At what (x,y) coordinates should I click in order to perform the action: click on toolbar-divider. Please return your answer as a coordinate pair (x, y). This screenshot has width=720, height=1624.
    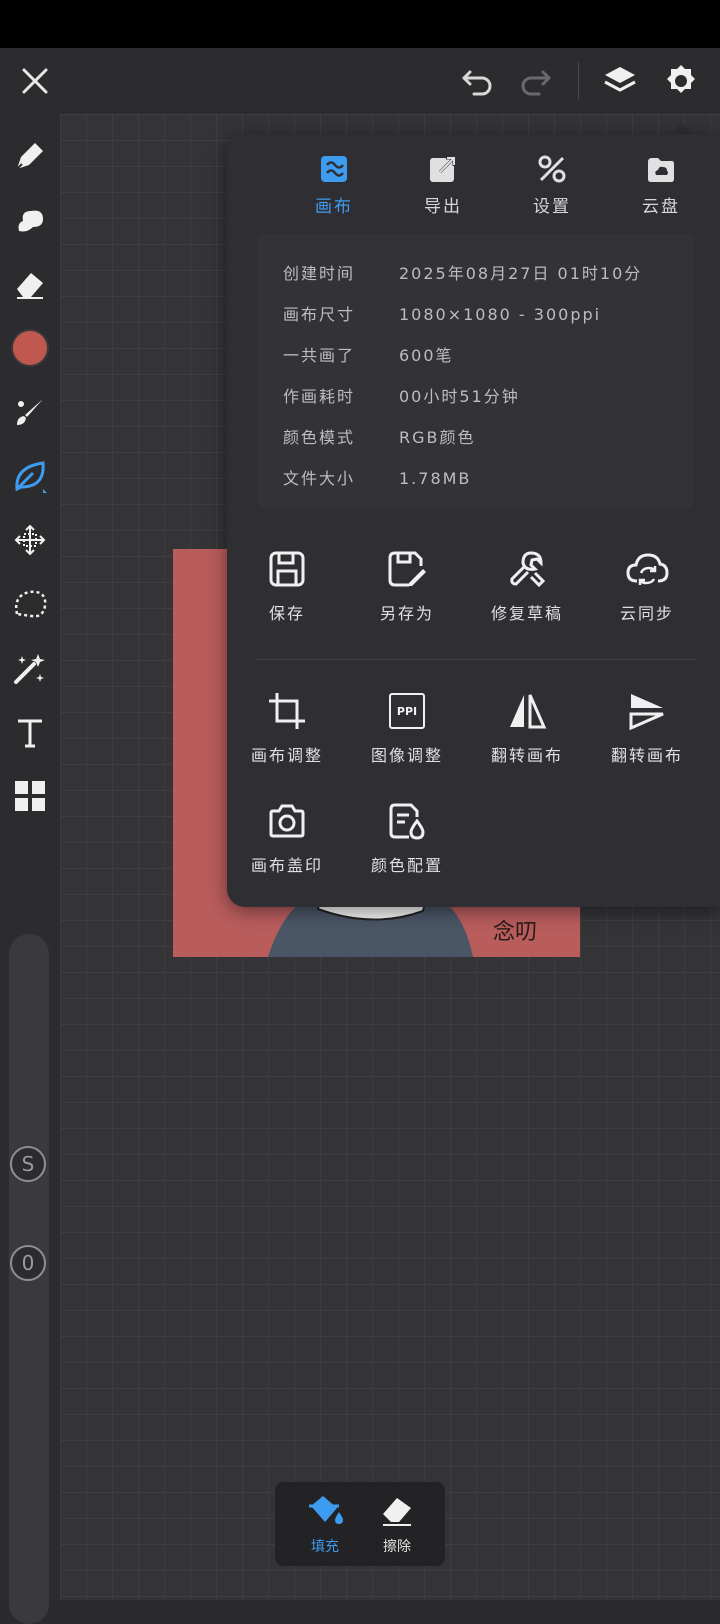
    Looking at the image, I should click on (578, 81).